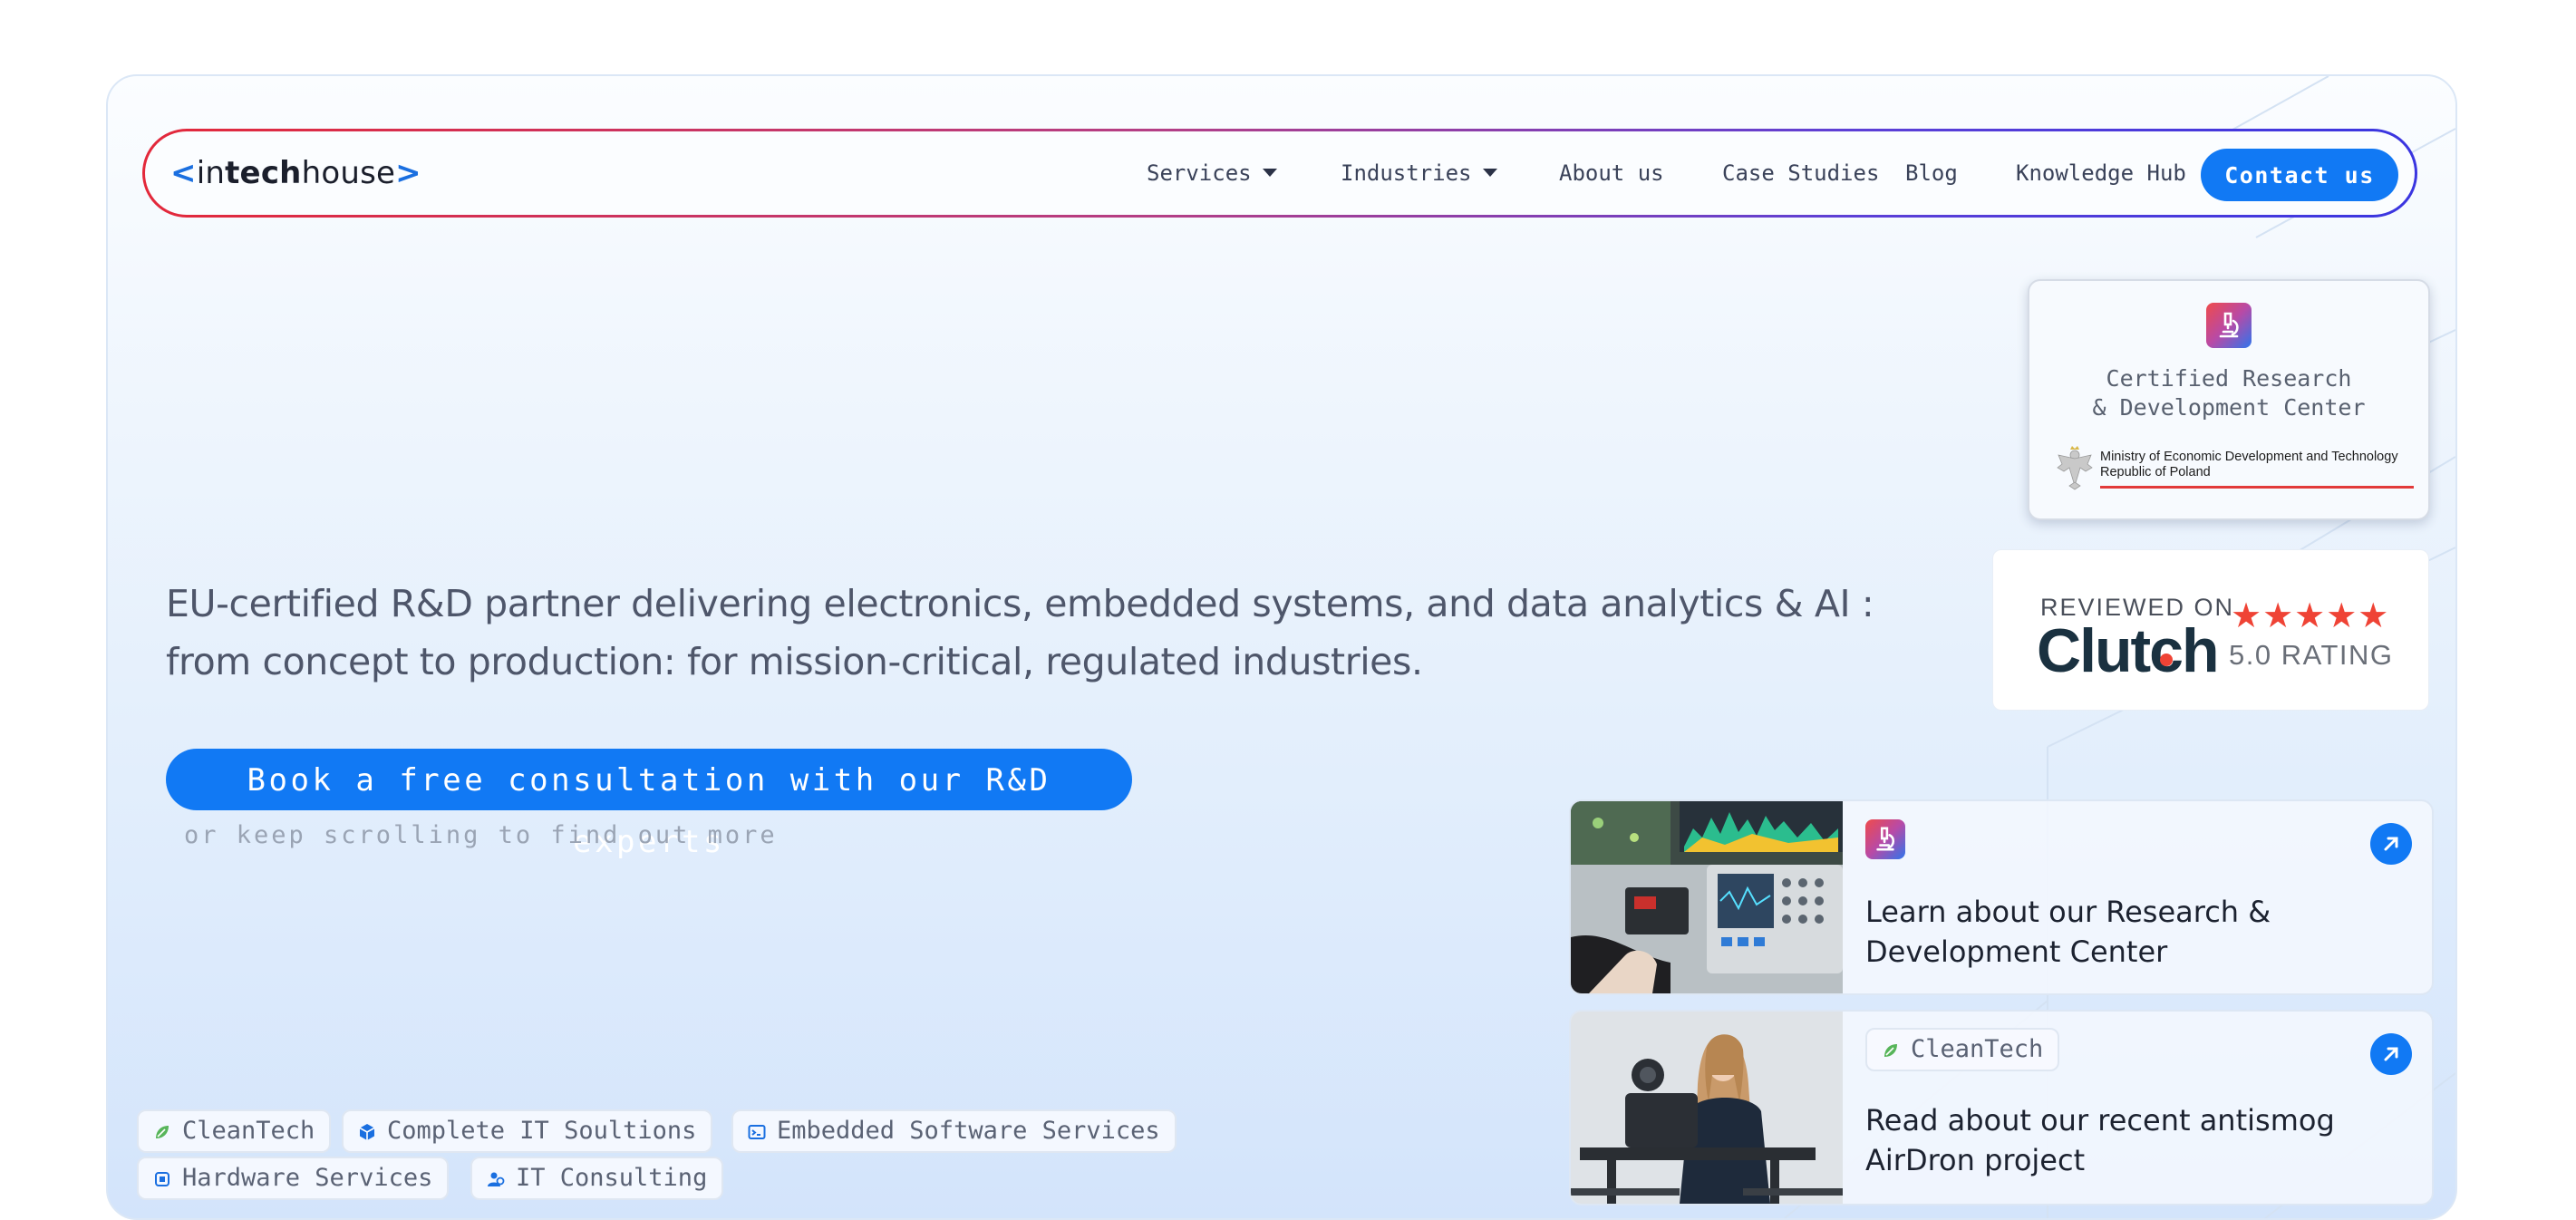  Describe the element at coordinates (248, 1131) in the screenshot. I see `chip-cleantech-label: CleanTech` at that location.